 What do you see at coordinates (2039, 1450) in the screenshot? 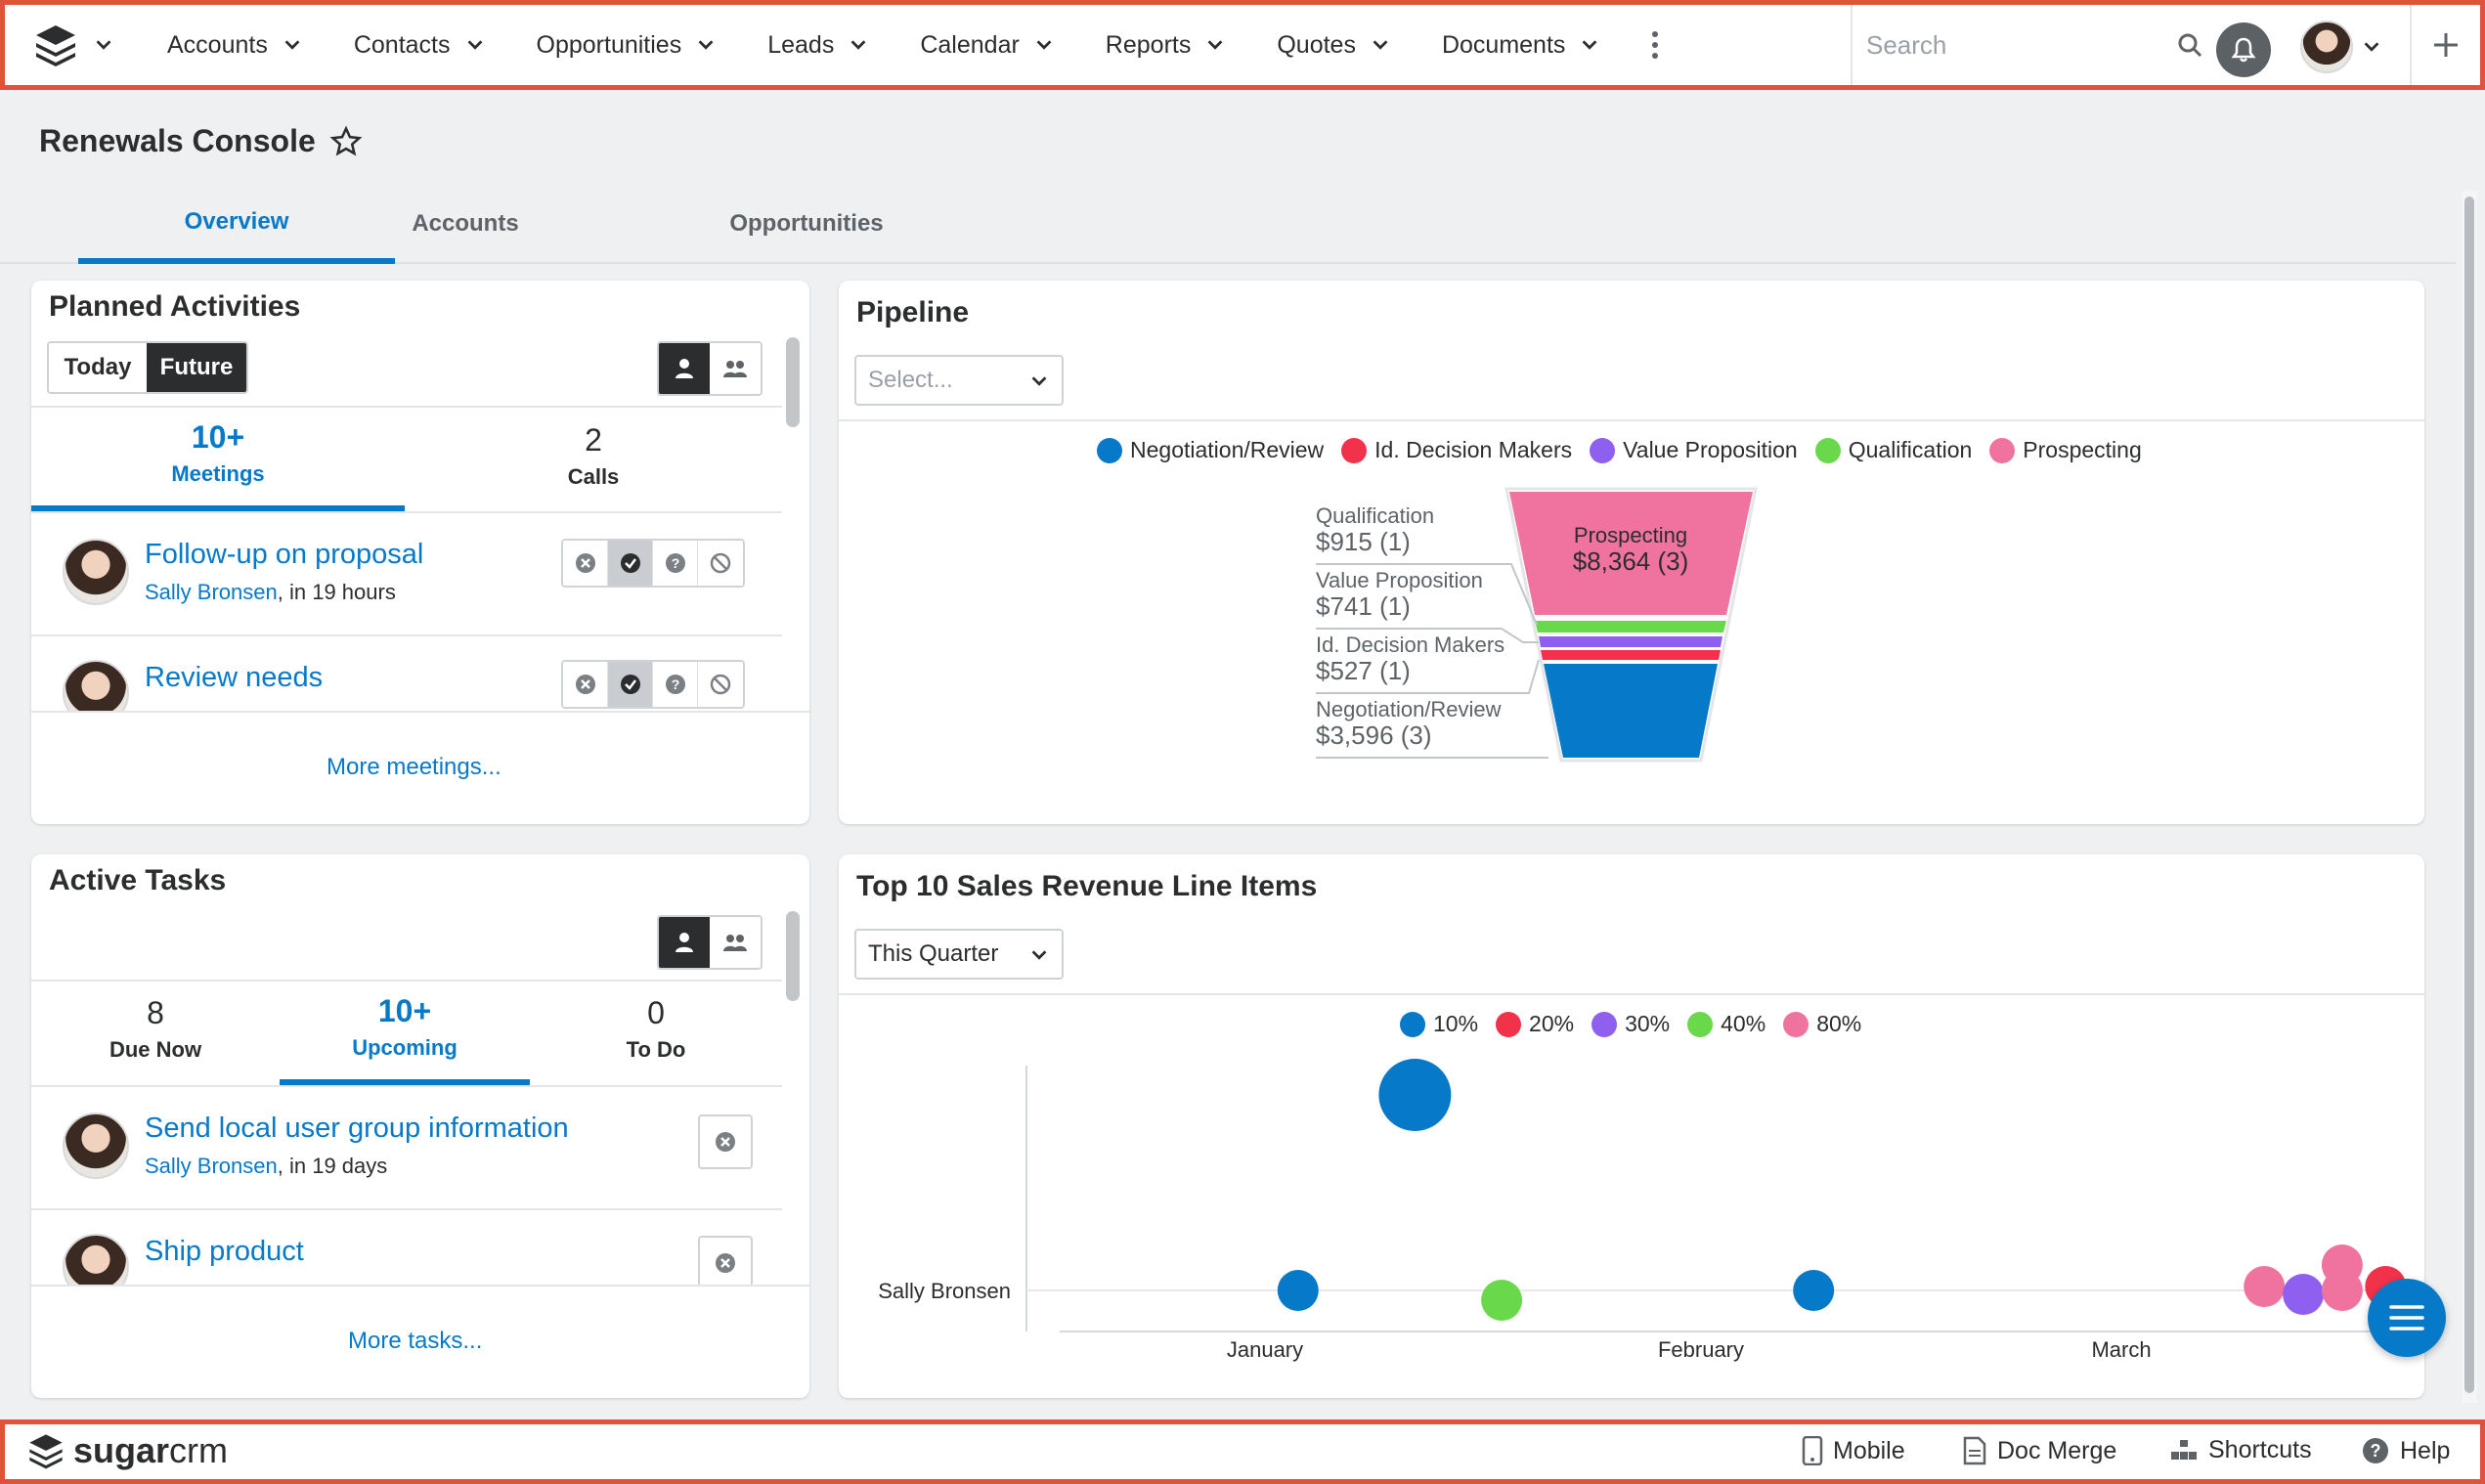
I see `footer-doc-merge-link: Doc Merge` at bounding box center [2039, 1450].